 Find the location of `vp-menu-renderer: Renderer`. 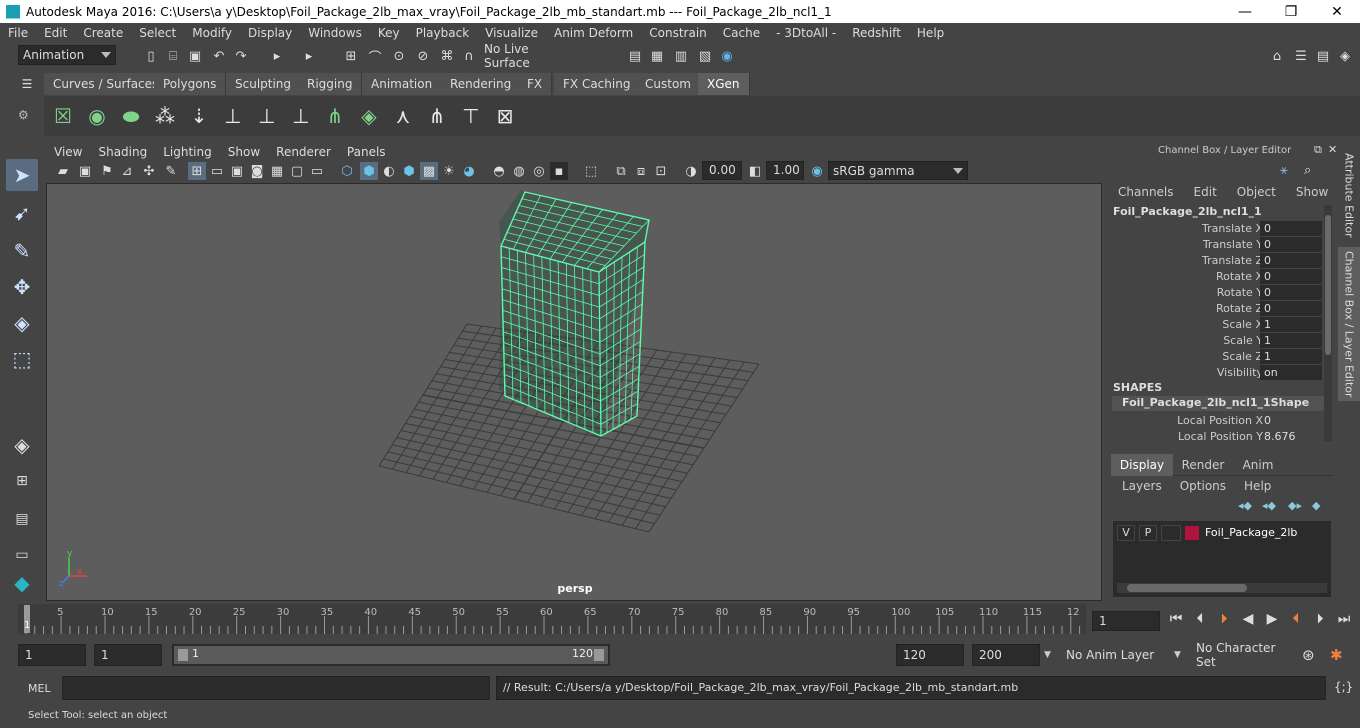

vp-menu-renderer: Renderer is located at coordinates (303, 152).